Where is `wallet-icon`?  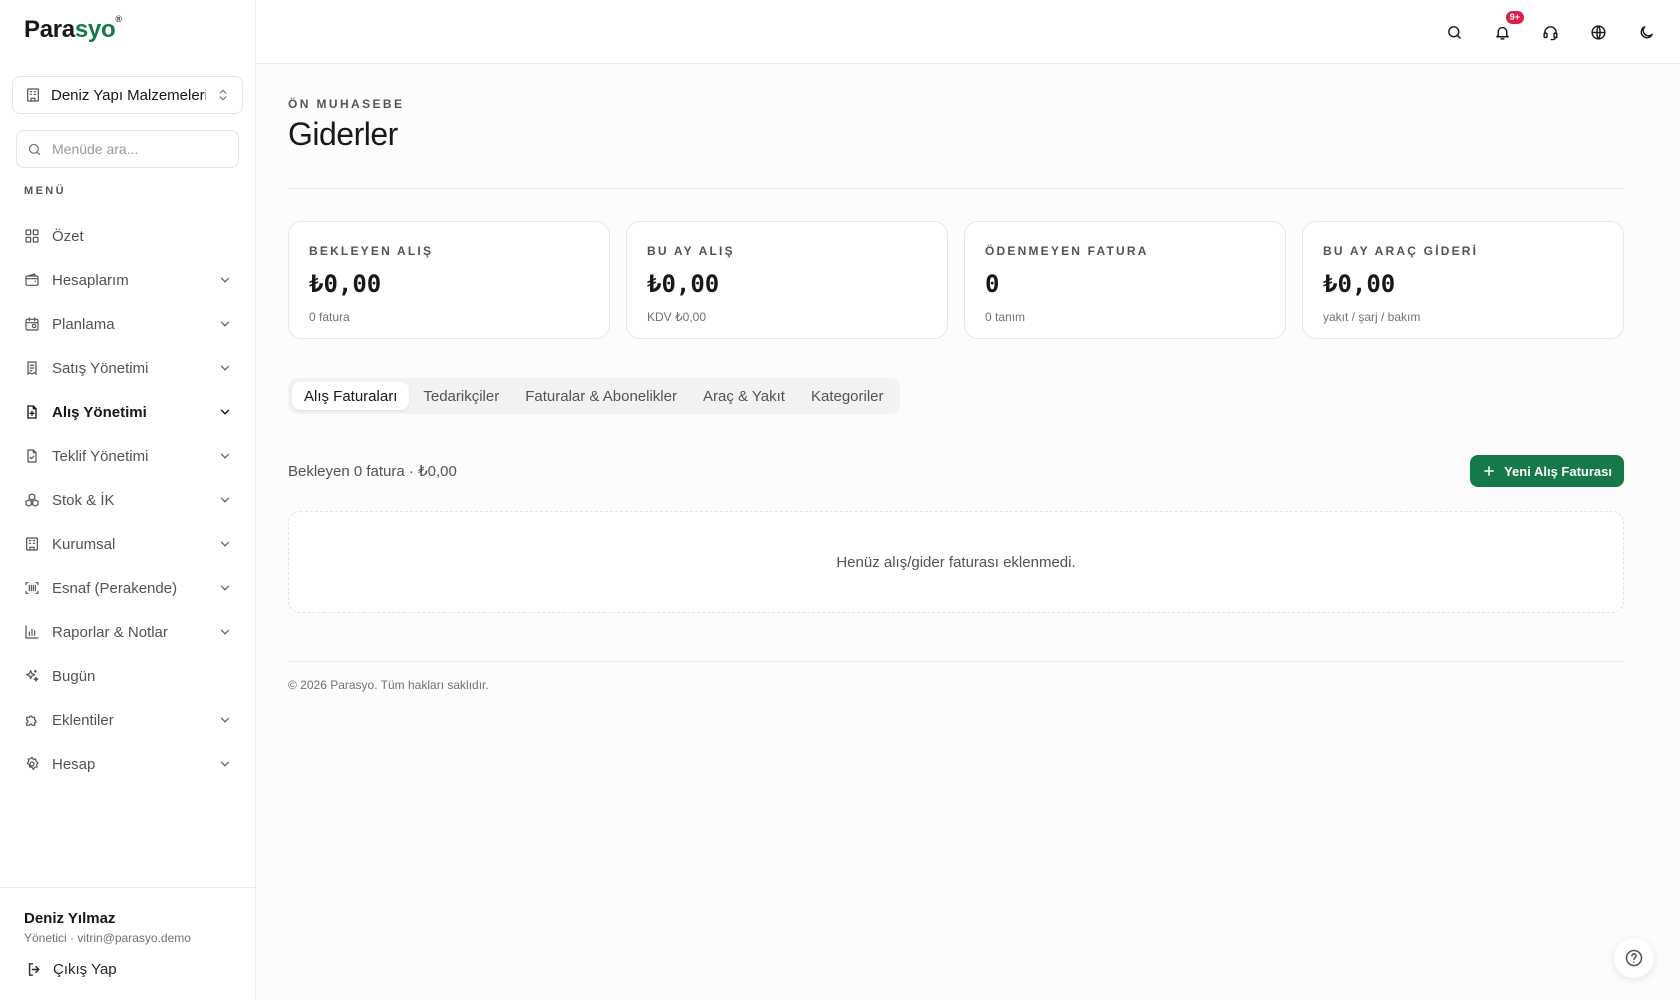 wallet-icon is located at coordinates (32, 280).